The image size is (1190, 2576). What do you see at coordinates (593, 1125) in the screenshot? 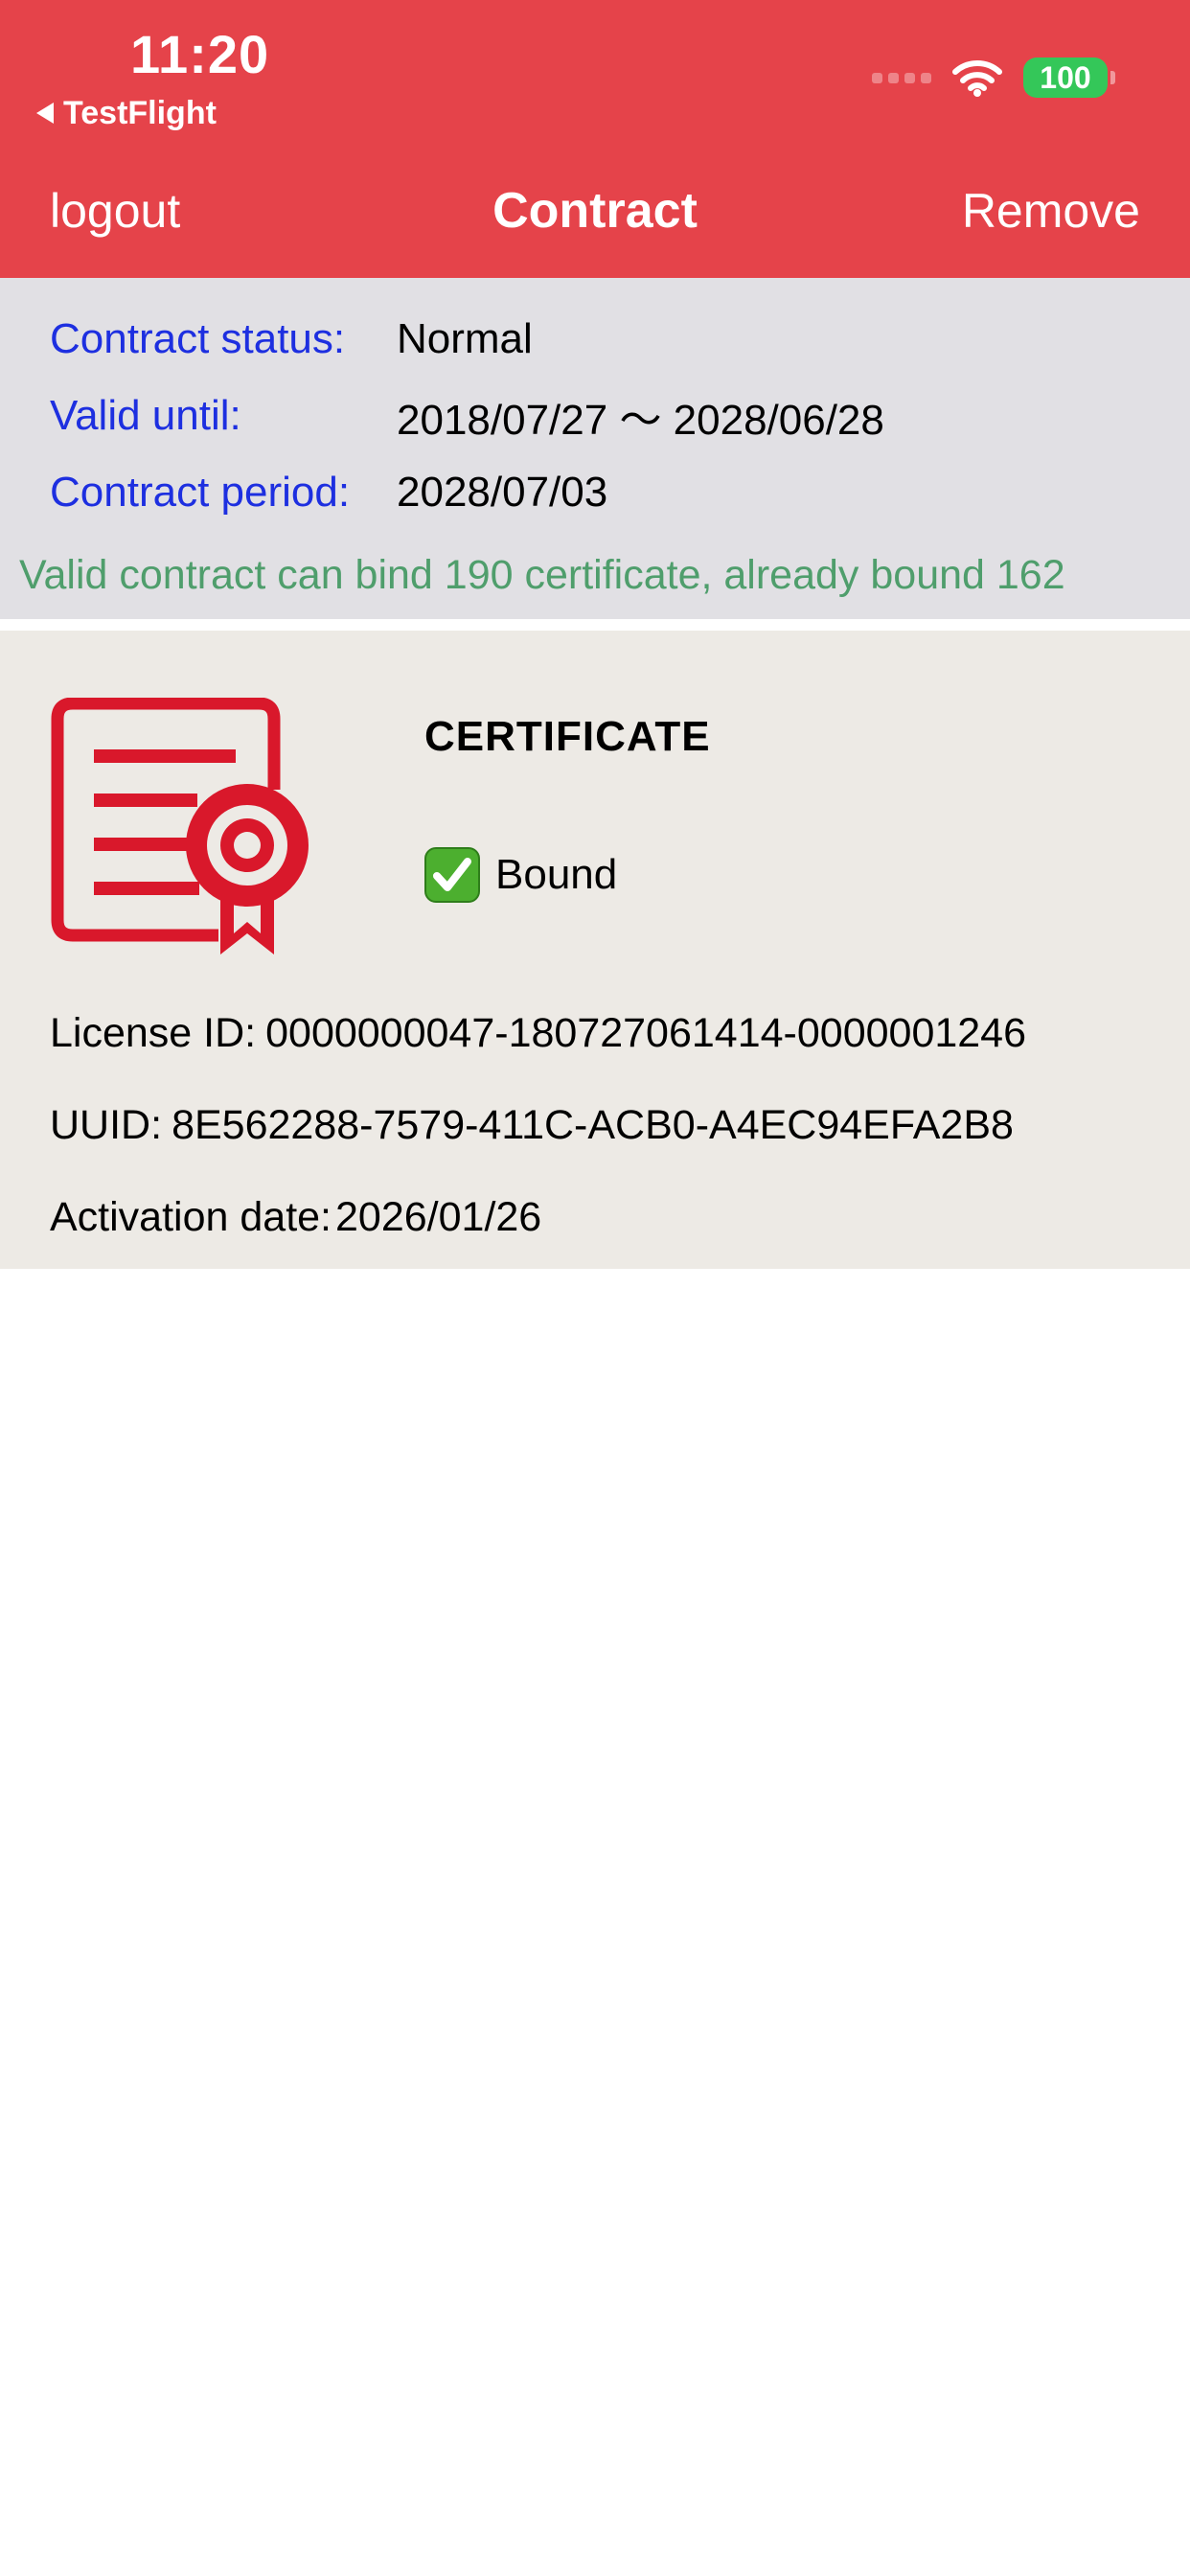
I see `uuid-value: 8E562288-7579-411C-ACB0-A4EC94EFA2B8` at bounding box center [593, 1125].